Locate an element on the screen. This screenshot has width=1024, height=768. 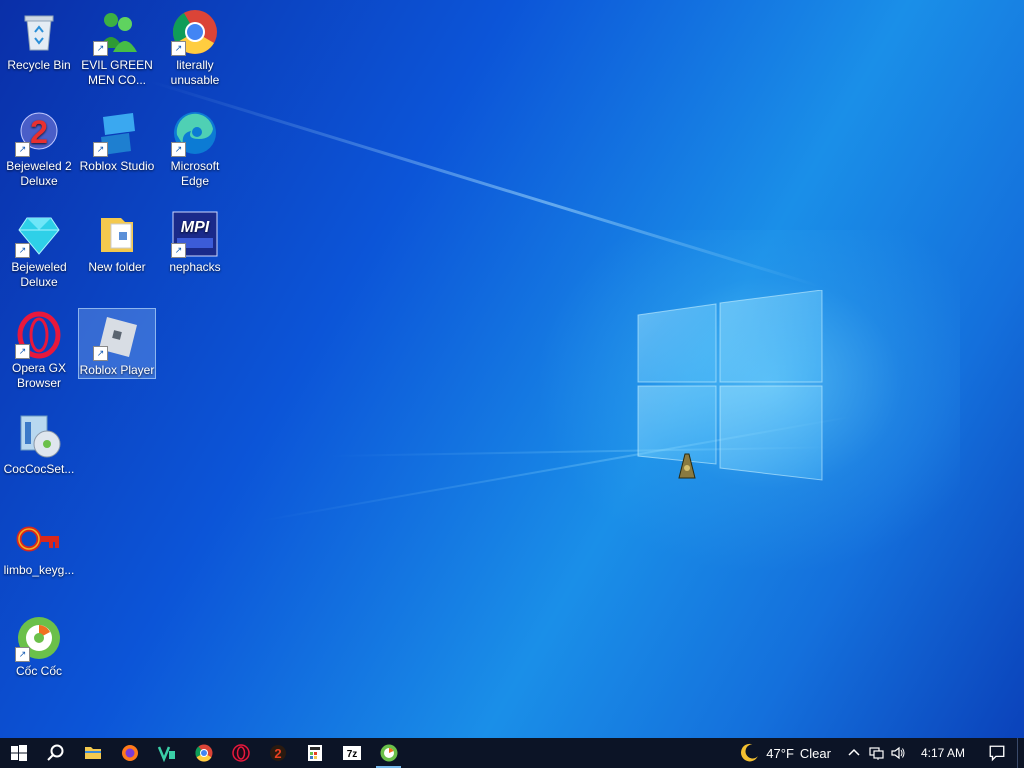
start-icon is located at coordinates (18, 753).